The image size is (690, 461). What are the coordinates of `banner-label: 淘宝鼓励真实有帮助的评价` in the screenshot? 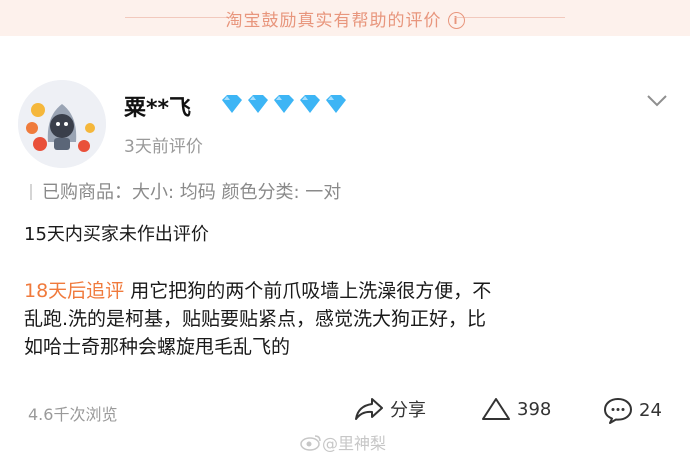 It's located at (333, 21).